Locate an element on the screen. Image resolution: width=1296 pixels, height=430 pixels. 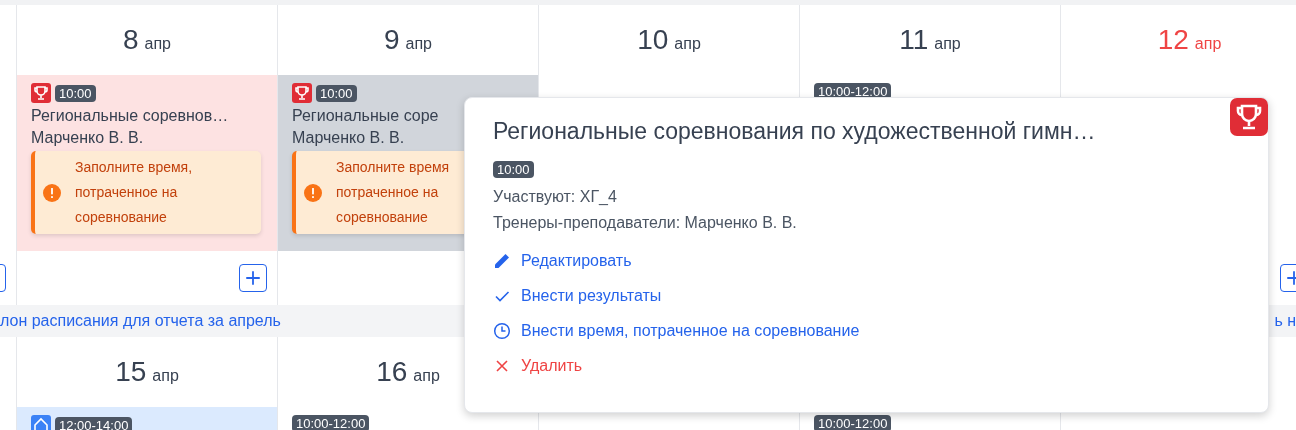
trainer-name: Марченко В. В. is located at coordinates (88, 138).